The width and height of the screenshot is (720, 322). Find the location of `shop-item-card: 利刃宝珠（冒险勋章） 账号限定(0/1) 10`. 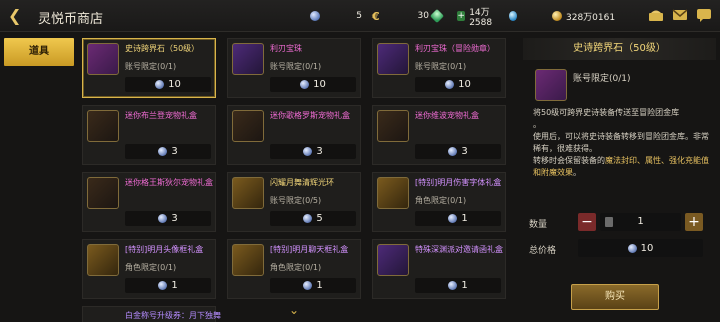

shop-item-card: 利刃宝珠（冒险勋章） 账号限定(0/1) 10 is located at coordinates (439, 68).